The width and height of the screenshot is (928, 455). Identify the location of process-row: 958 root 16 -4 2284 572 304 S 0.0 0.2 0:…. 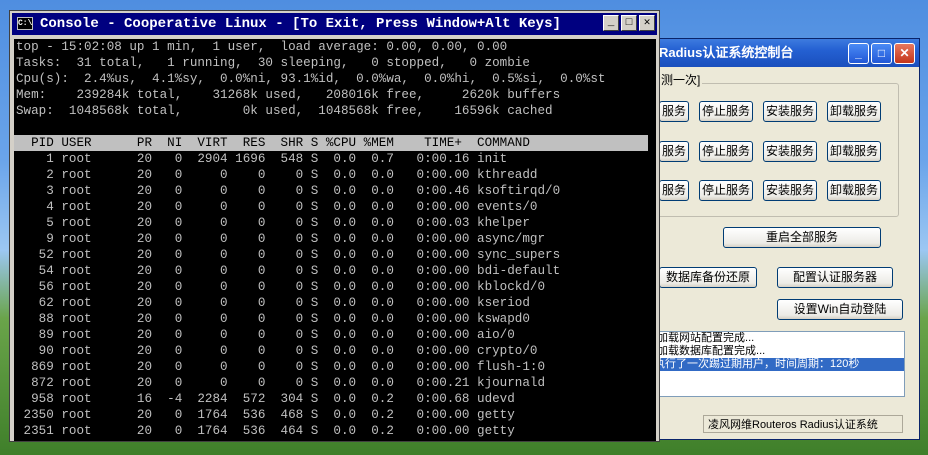
(265, 399).